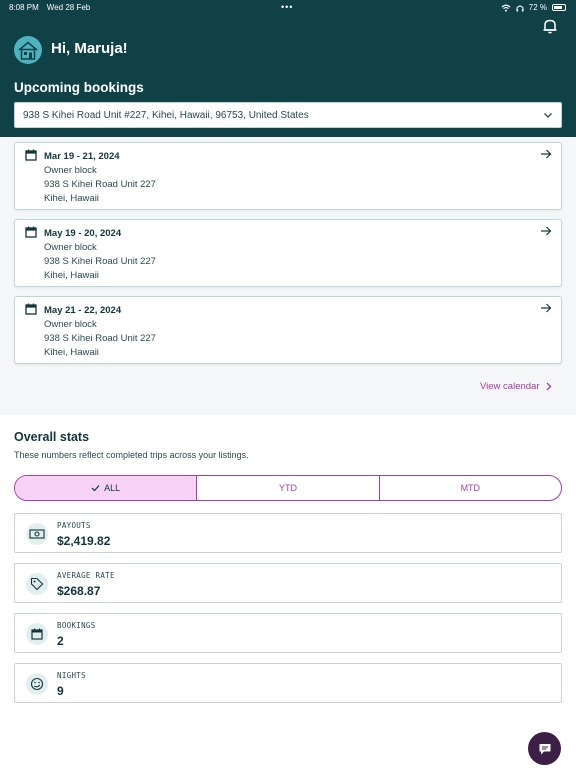 The width and height of the screenshot is (576, 768). I want to click on money-icon, so click(37, 534).